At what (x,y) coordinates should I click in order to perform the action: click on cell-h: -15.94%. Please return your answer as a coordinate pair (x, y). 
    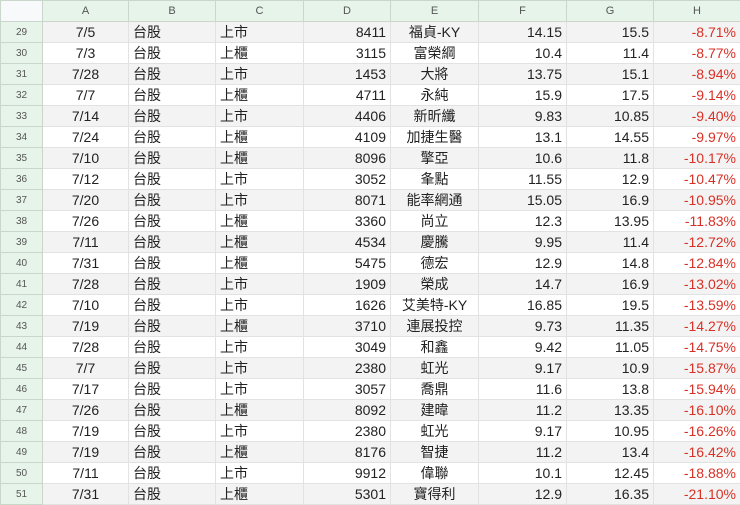
    Looking at the image, I should click on (697, 389).